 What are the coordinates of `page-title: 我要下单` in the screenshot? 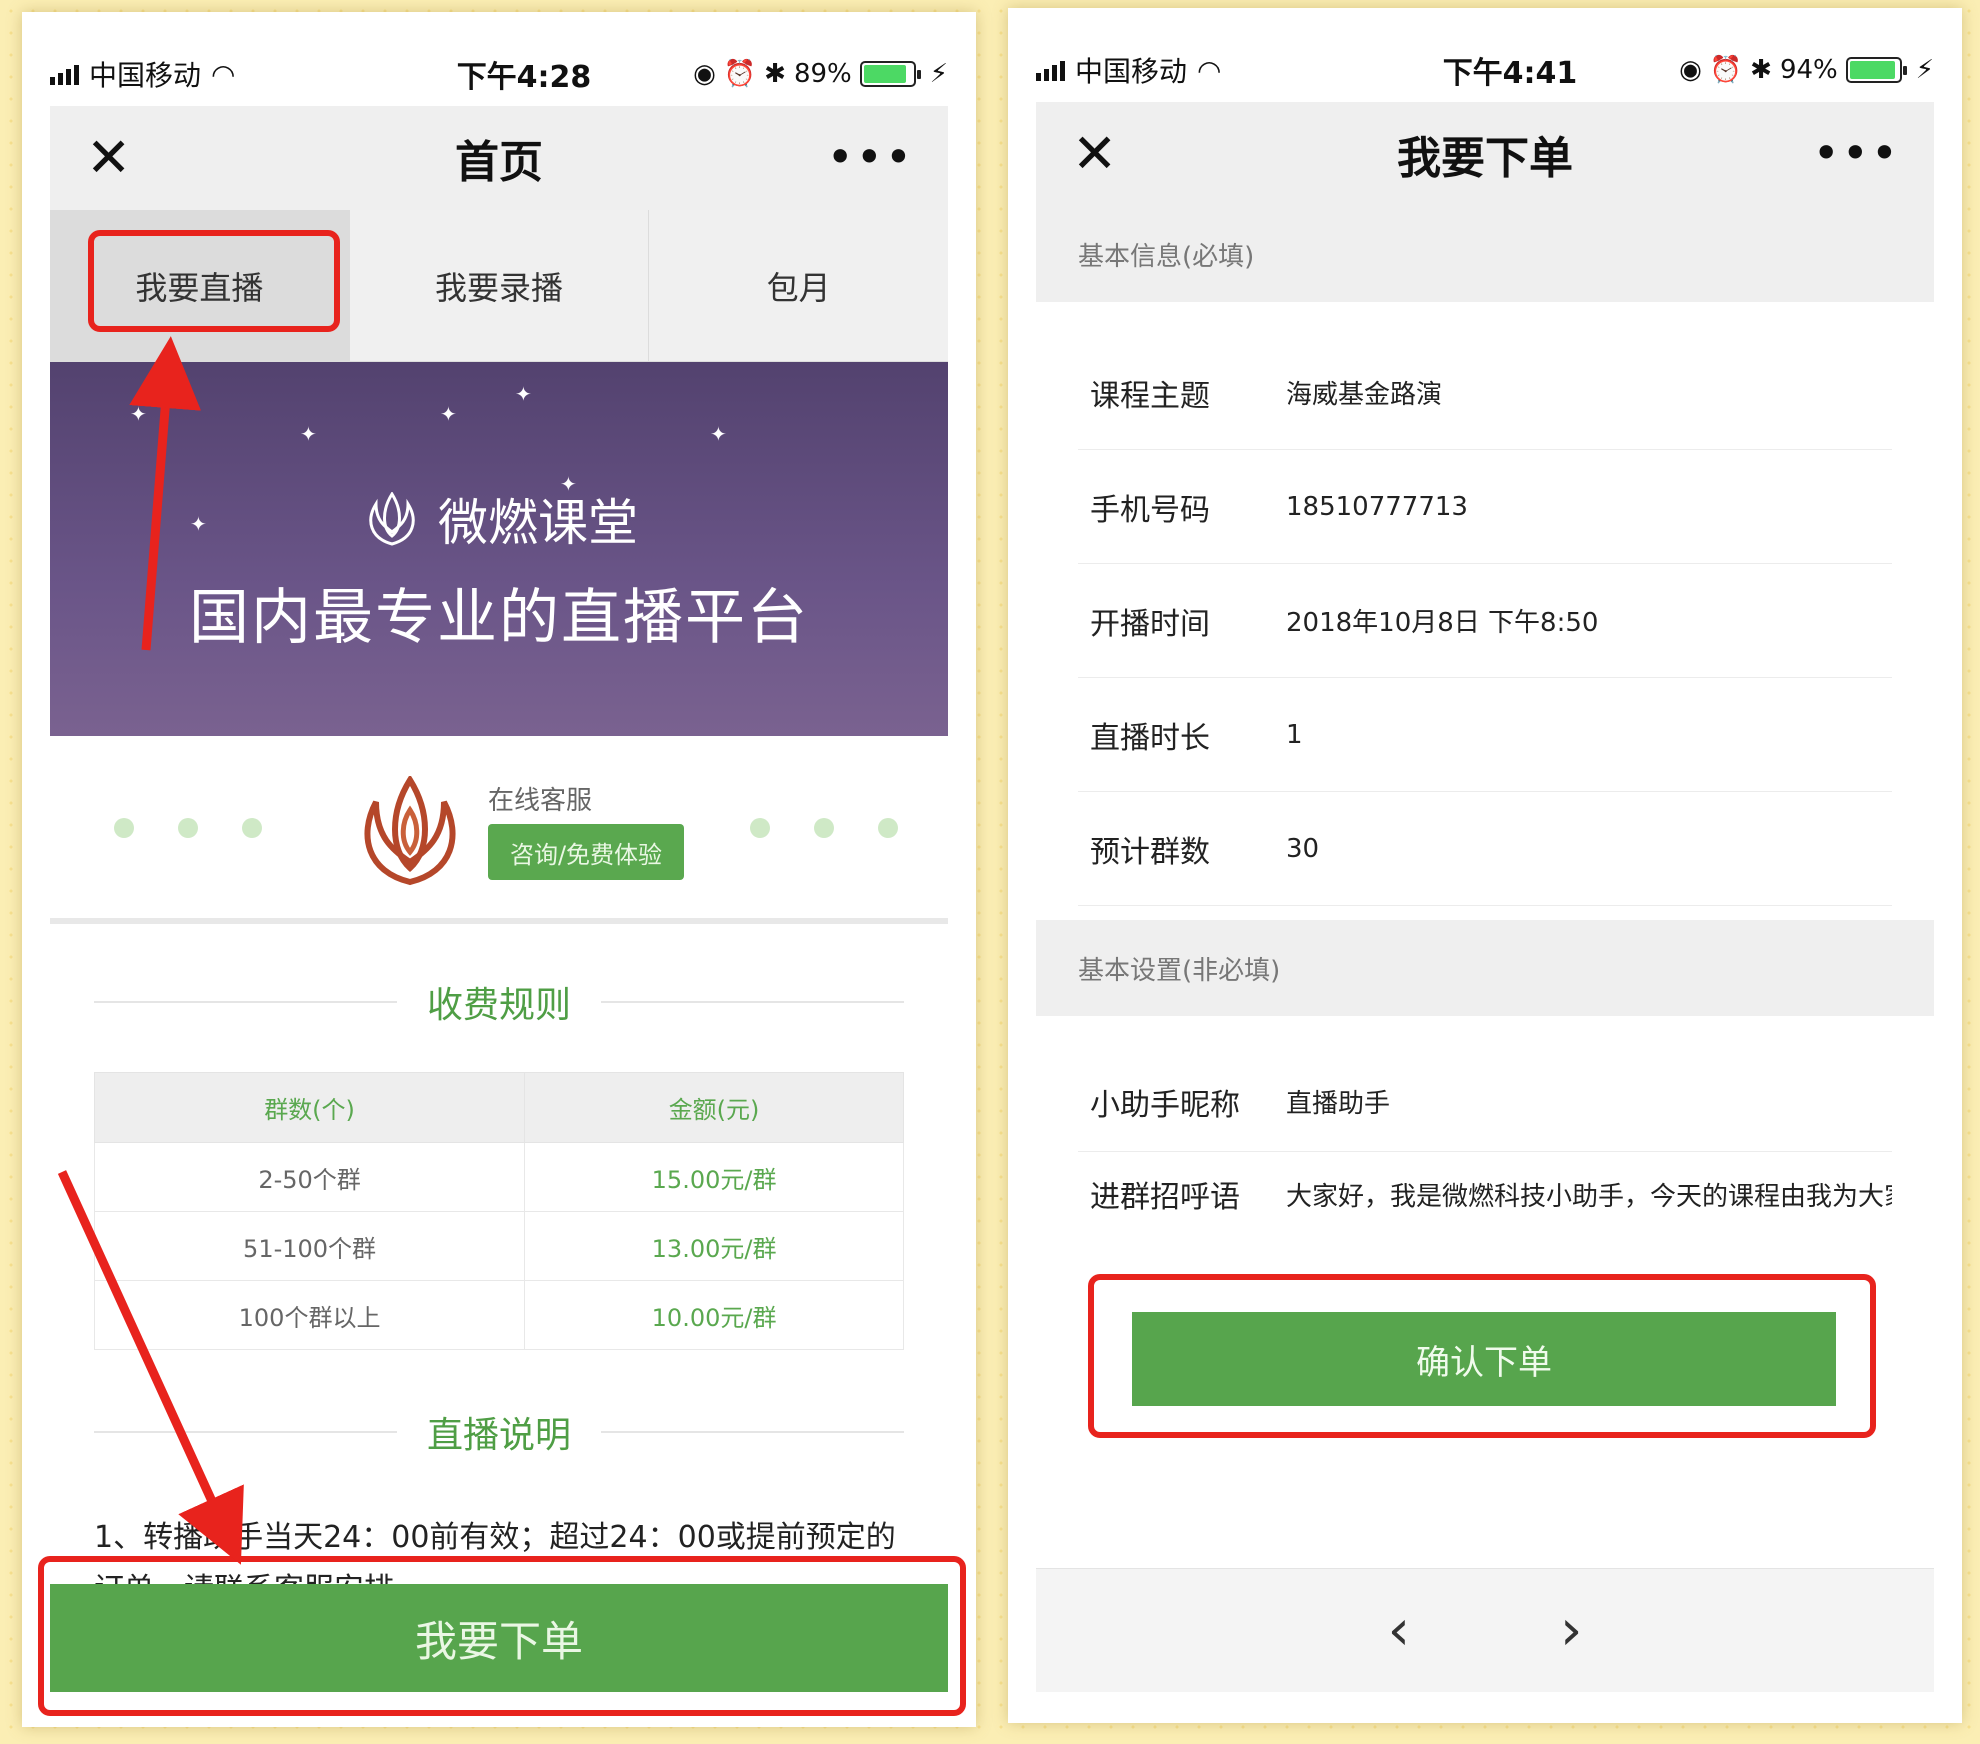 It's located at (1485, 158).